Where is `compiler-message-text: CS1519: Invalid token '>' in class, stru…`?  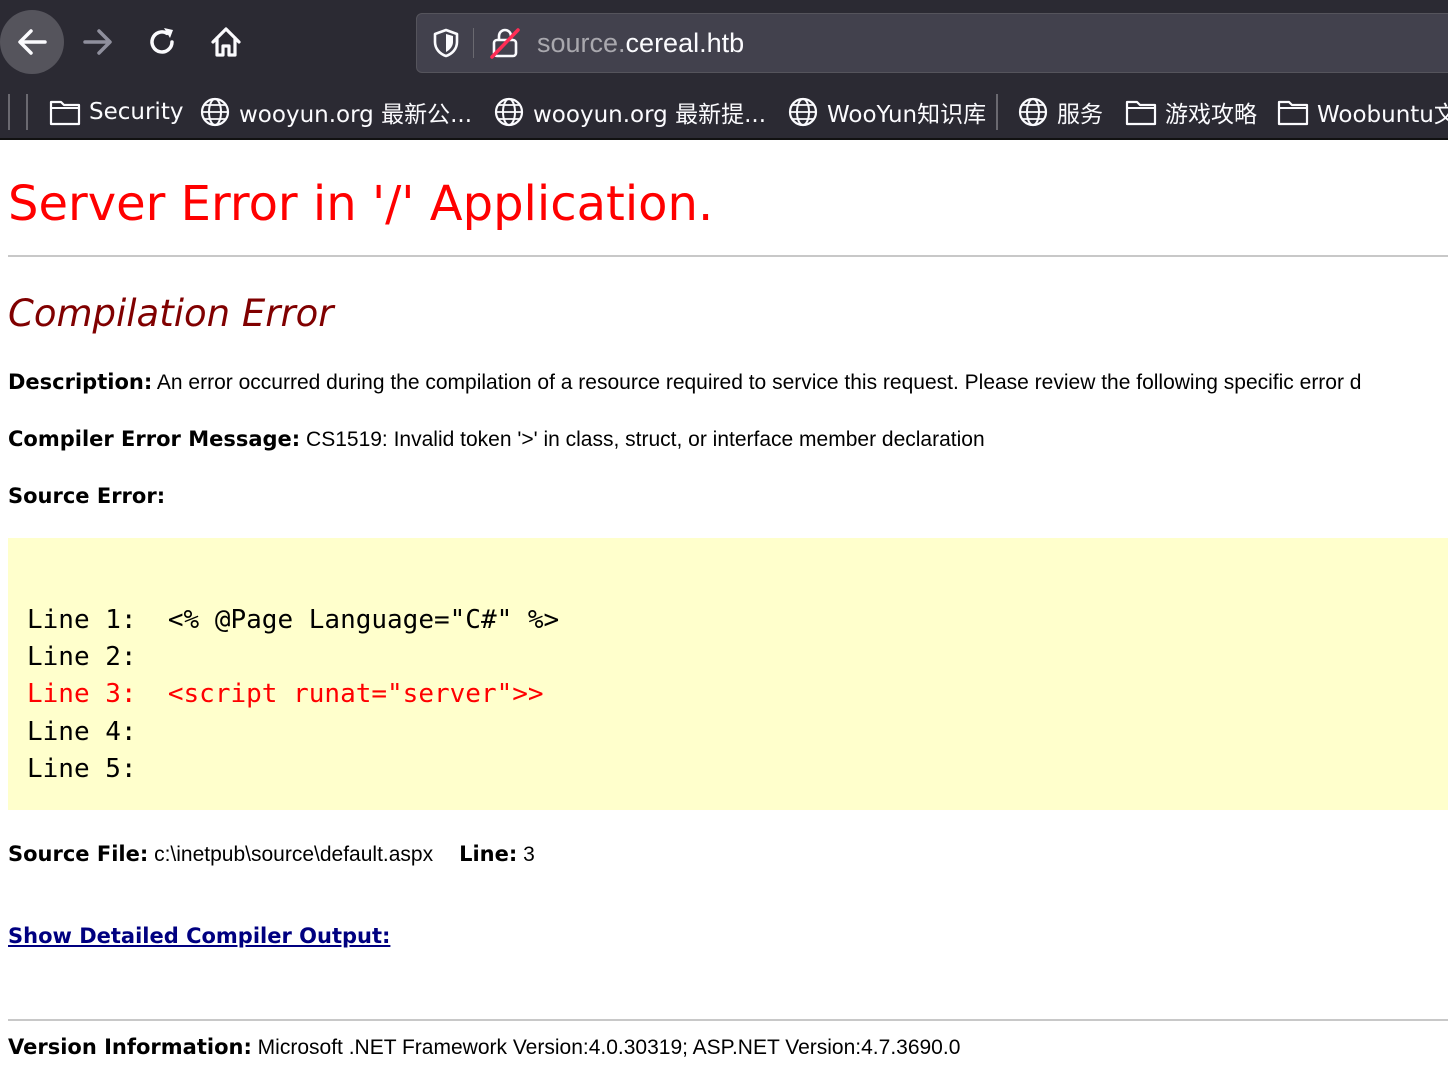 compiler-message-text: CS1519: Invalid token '>' in class, stru… is located at coordinates (642, 439).